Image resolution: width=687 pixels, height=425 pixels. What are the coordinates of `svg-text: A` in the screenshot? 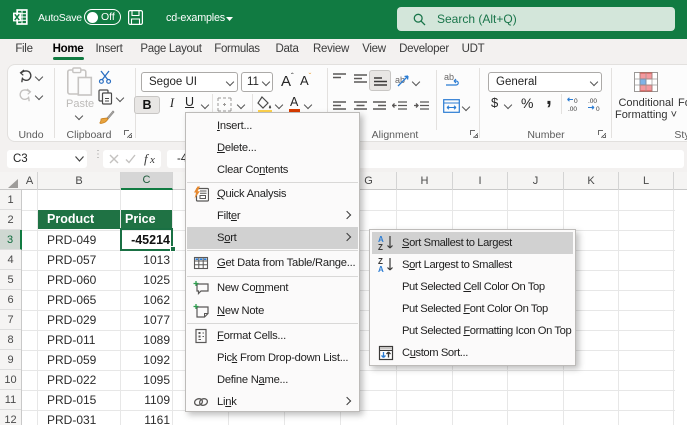 It's located at (381, 269).